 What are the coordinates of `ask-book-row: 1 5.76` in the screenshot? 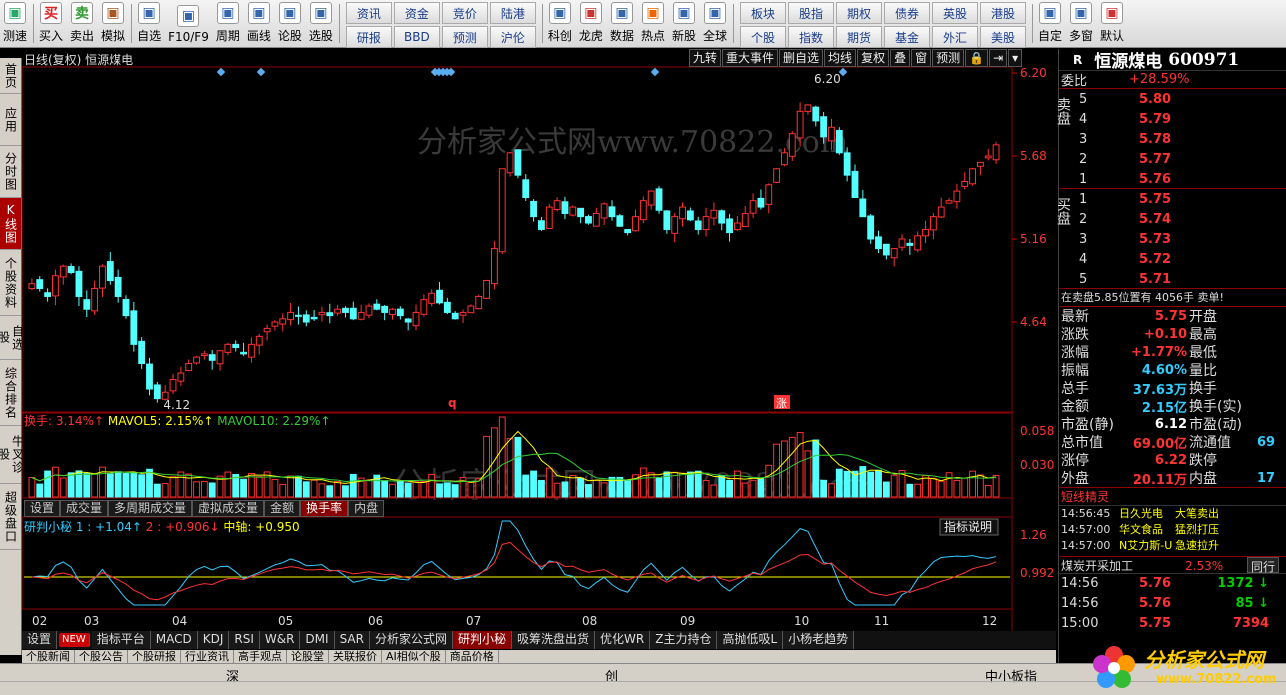 It's located at (1125, 179).